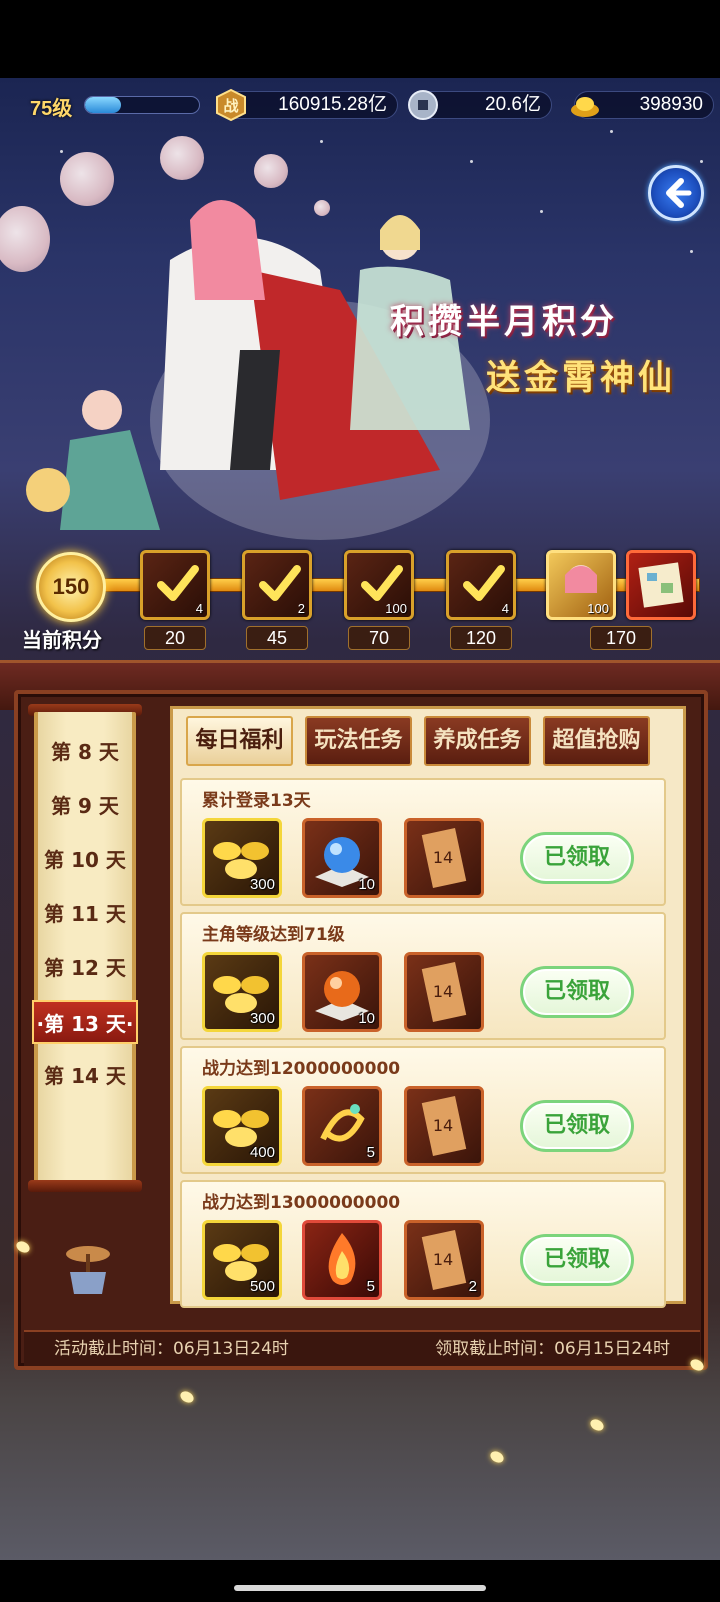  Describe the element at coordinates (85, 752) in the screenshot. I see `day-item-8: 第 8 天` at that location.